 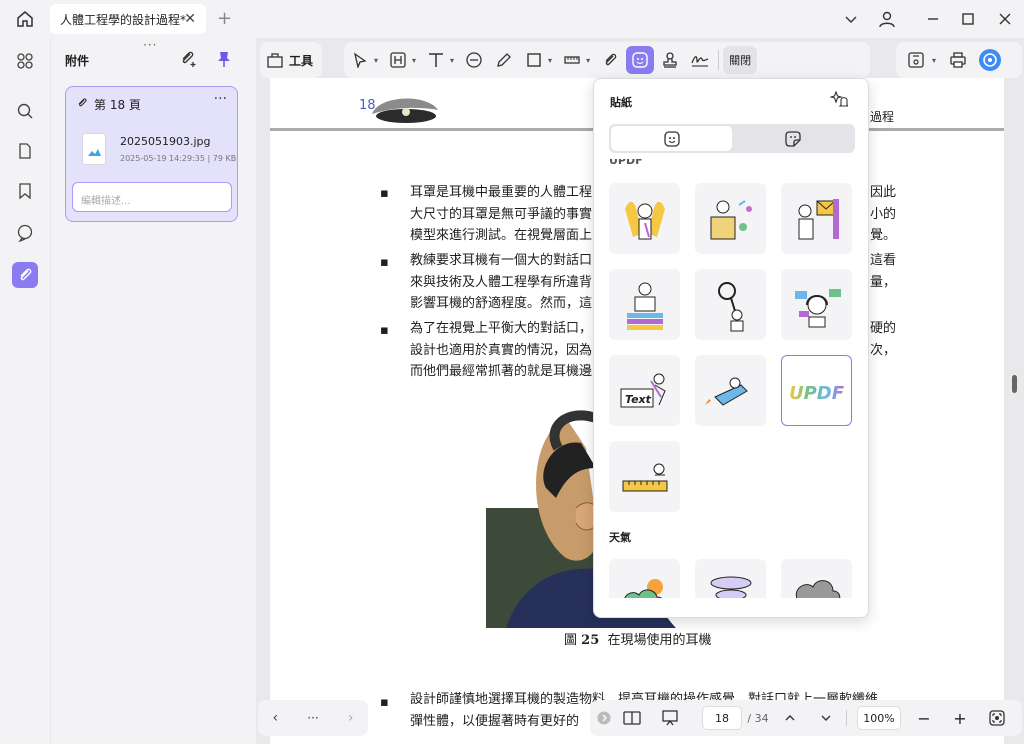 What do you see at coordinates (916, 60) in the screenshot?
I see `save-icon` at bounding box center [916, 60].